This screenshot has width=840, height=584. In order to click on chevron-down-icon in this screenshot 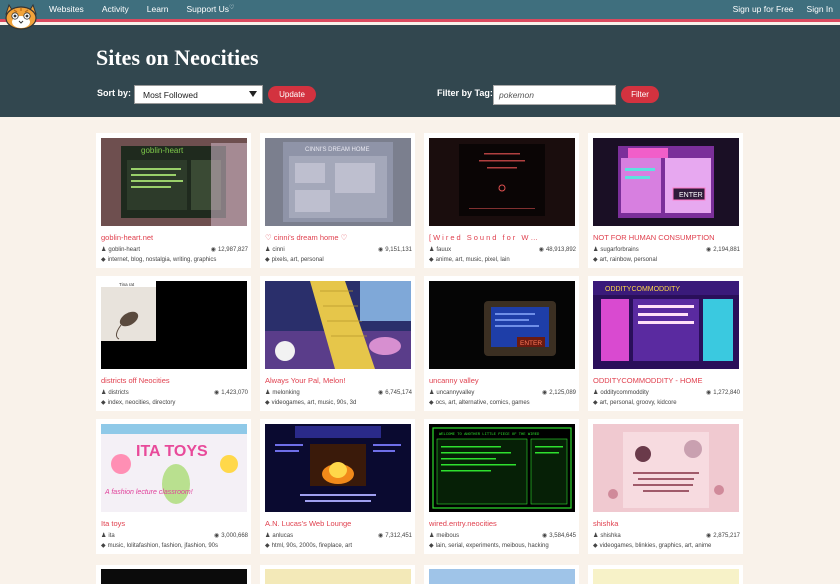, I will do `click(253, 94)`.